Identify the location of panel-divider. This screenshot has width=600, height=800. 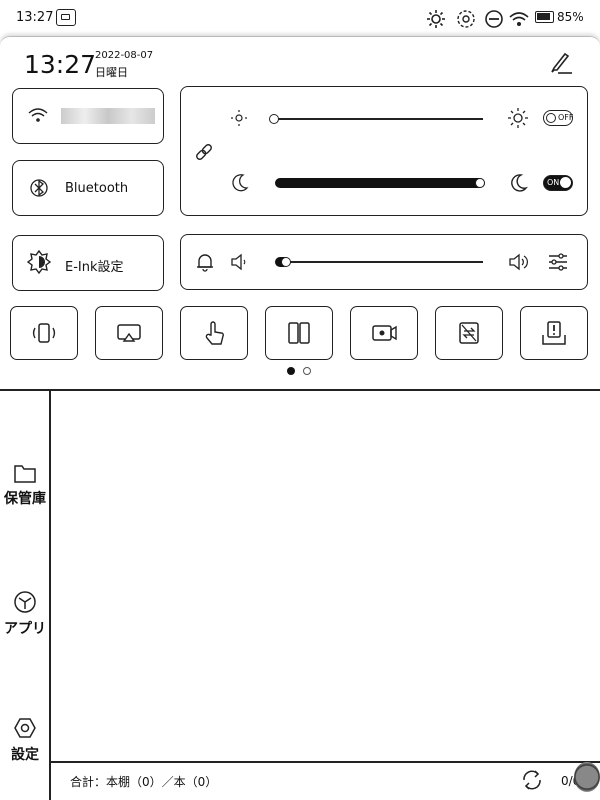
(300, 390).